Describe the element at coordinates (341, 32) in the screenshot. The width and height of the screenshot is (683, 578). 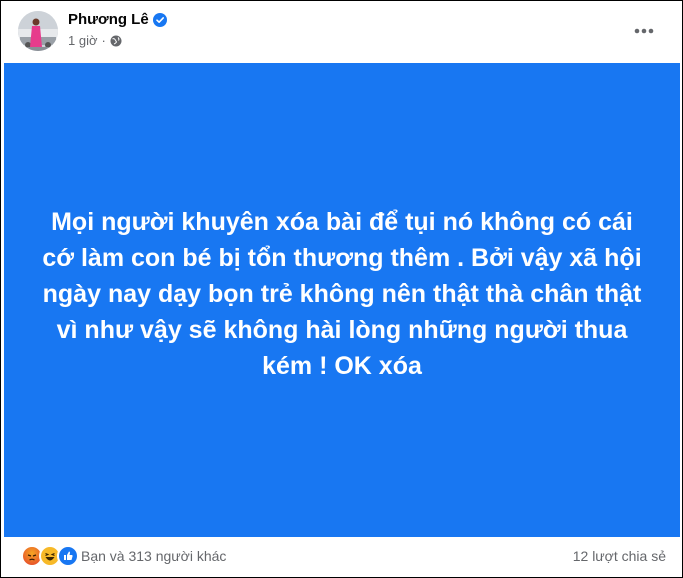
I see `post-header: Phương Lê 1 giờ ·` at that location.